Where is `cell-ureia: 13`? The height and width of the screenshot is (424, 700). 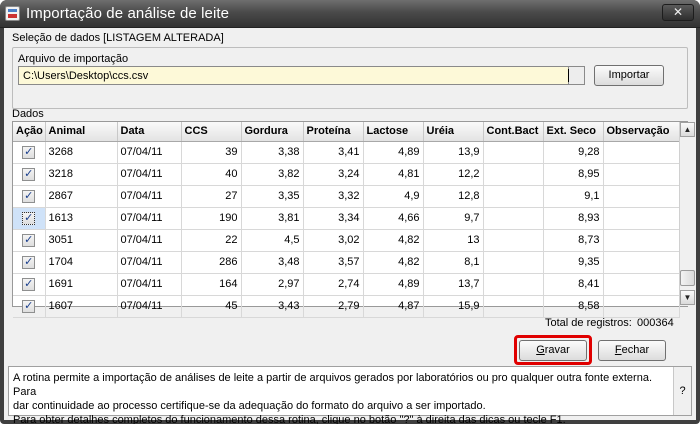 cell-ureia: 13 is located at coordinates (453, 240).